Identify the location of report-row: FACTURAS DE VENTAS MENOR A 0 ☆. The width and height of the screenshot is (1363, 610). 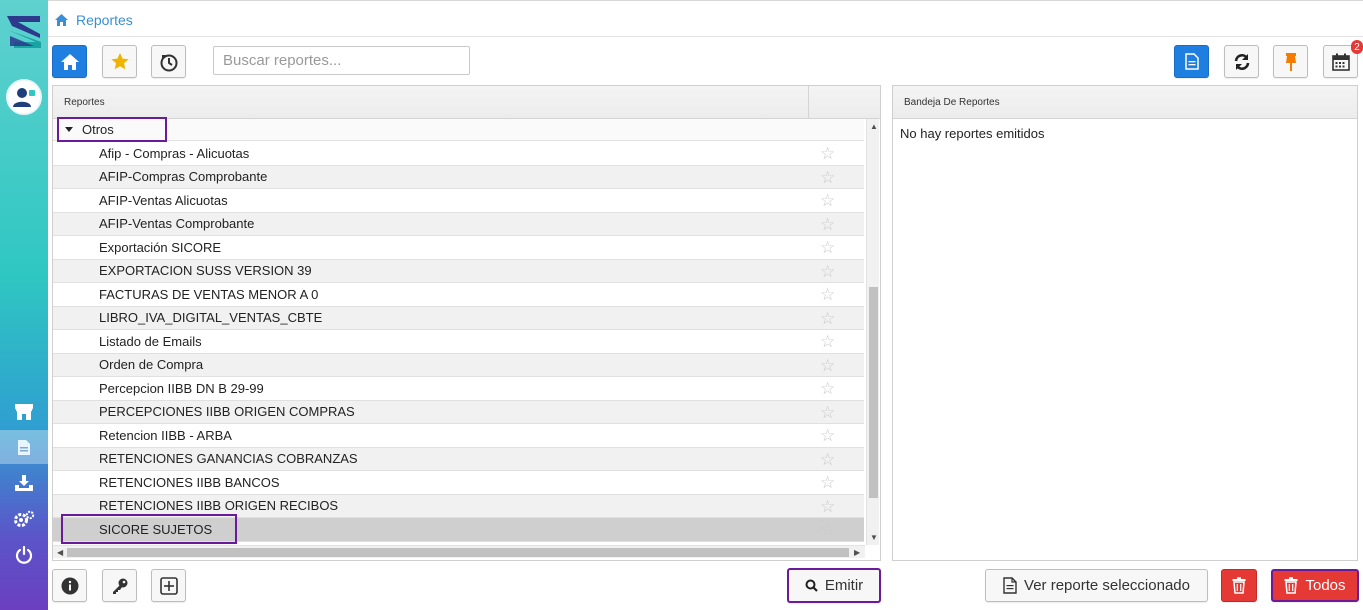
(458, 295).